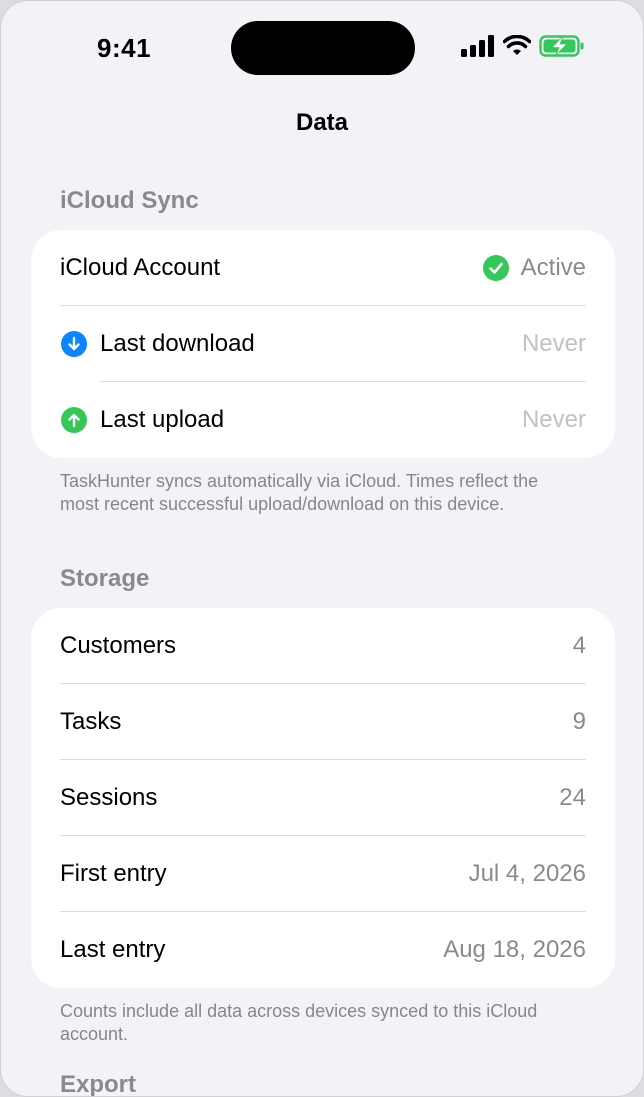  I want to click on storage-row-value: 4, so click(579, 645).